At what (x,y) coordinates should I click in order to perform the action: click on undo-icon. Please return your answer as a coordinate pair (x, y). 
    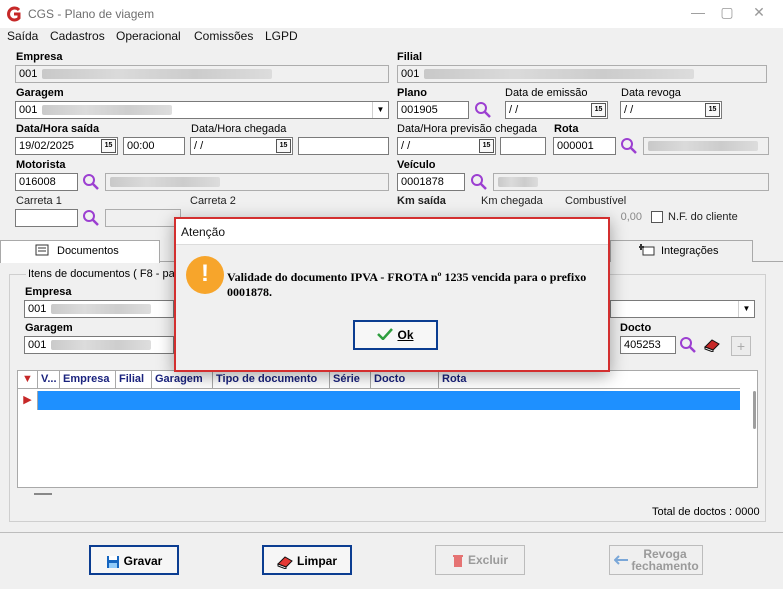
    Looking at the image, I should click on (621, 560).